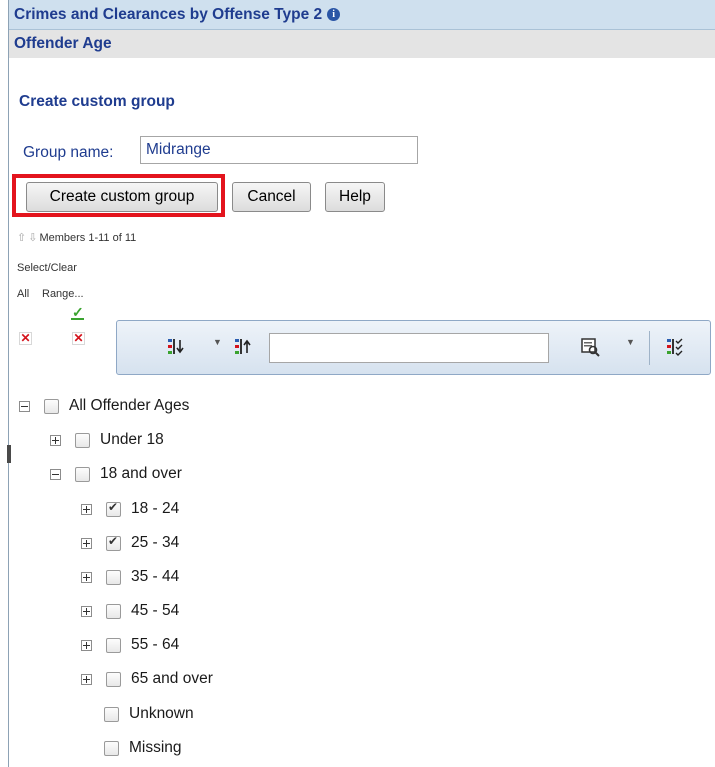 The height and width of the screenshot is (767, 715). Describe the element at coordinates (32, 237) in the screenshot. I see `arrow-down-icon: ⇩` at that location.